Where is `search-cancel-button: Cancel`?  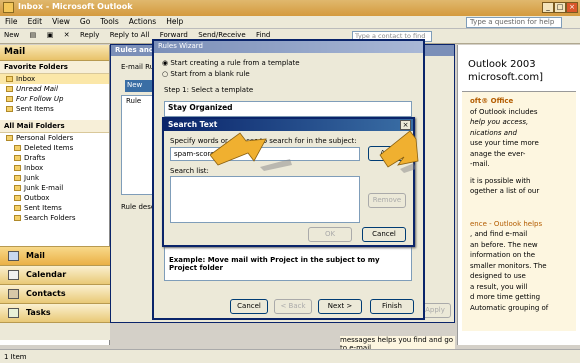
search-cancel-button: Cancel is located at coordinates (384, 234).